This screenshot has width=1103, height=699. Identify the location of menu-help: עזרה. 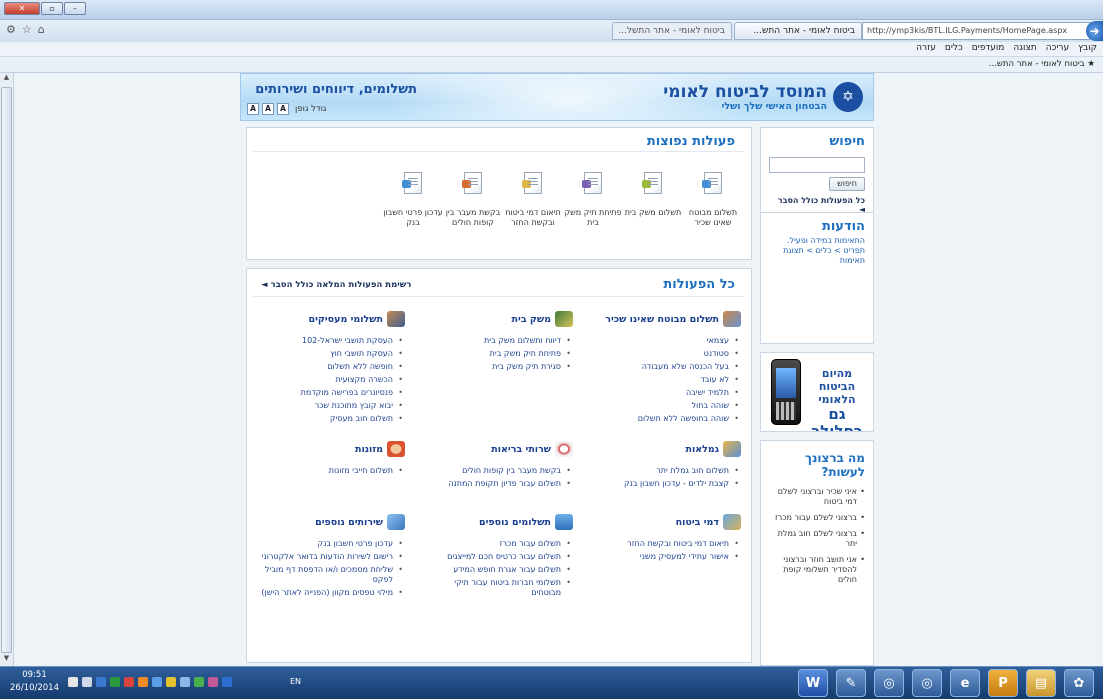
(926, 48).